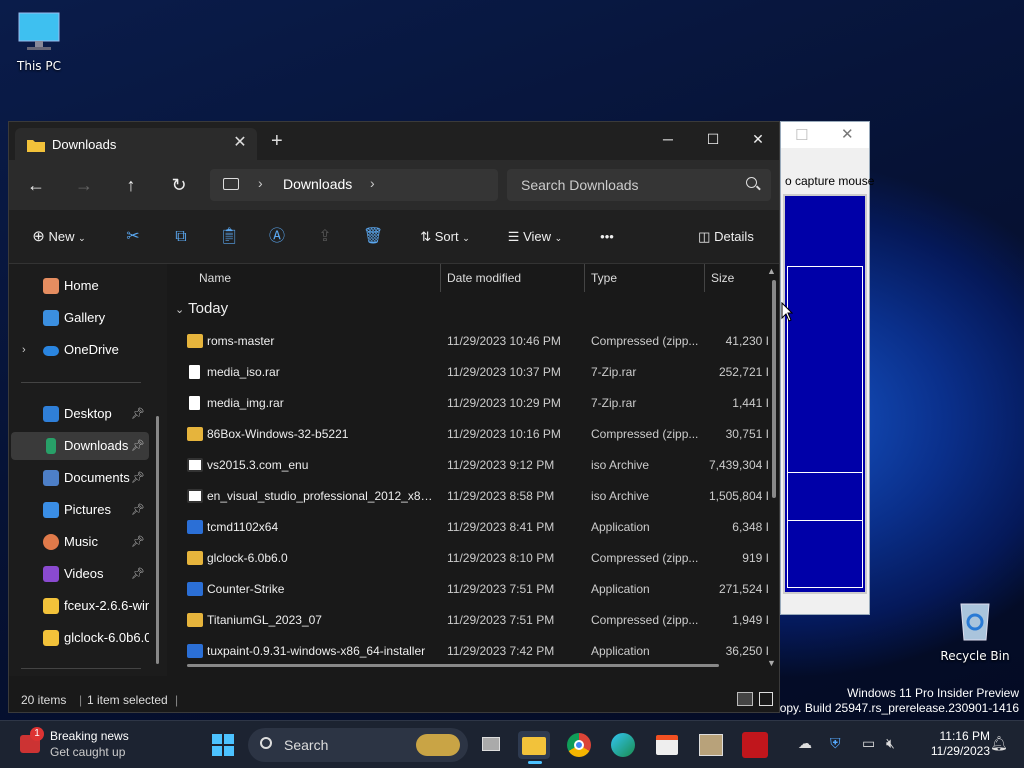 Image resolution: width=1024 pixels, height=768 pixels. What do you see at coordinates (975, 630) in the screenshot?
I see `desktop-icon-recycle-bin: Recycle Bin` at bounding box center [975, 630].